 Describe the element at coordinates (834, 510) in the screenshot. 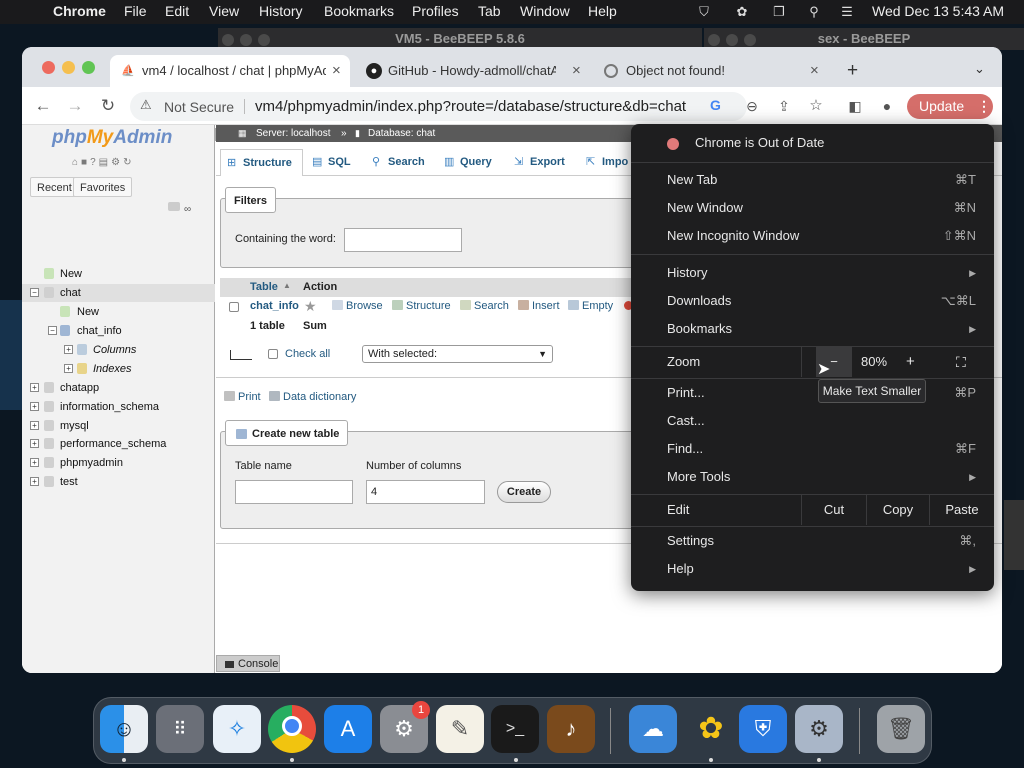

I see `cut-button: Cut` at that location.